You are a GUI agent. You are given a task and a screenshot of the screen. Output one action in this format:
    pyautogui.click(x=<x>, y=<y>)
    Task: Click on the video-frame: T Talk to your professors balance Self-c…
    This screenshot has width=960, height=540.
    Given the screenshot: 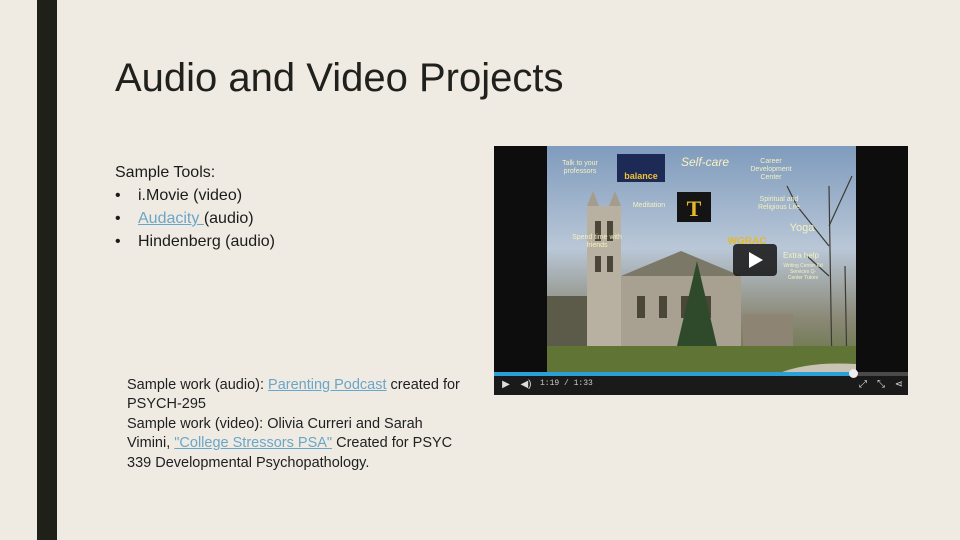 What is the action you would take?
    pyautogui.click(x=701, y=260)
    